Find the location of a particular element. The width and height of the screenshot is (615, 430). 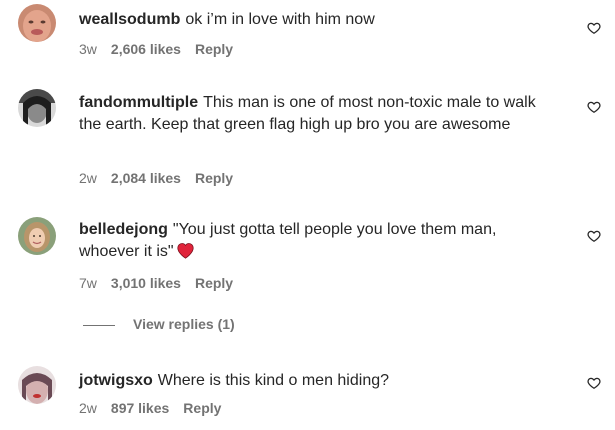

comment-username: jotwigsxo is located at coordinates (116, 380).